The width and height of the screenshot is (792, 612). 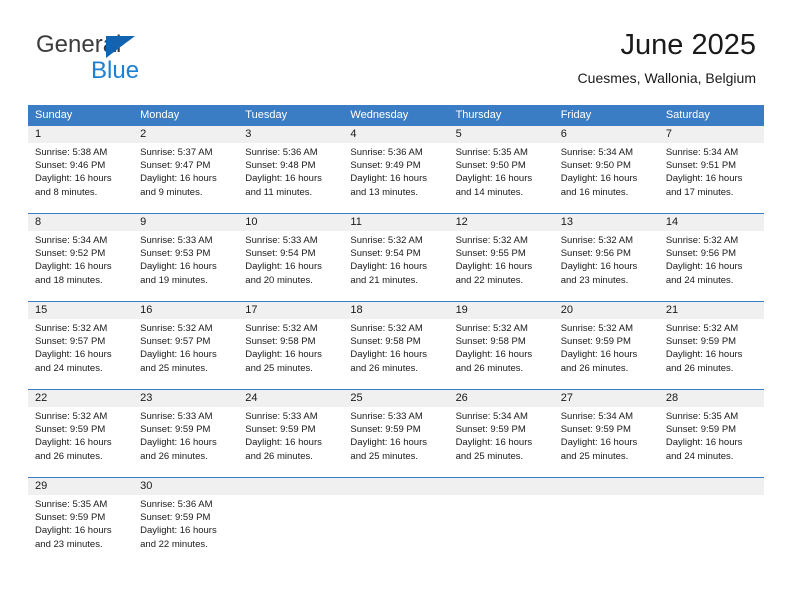 I want to click on day-number: 26, so click(x=501, y=398).